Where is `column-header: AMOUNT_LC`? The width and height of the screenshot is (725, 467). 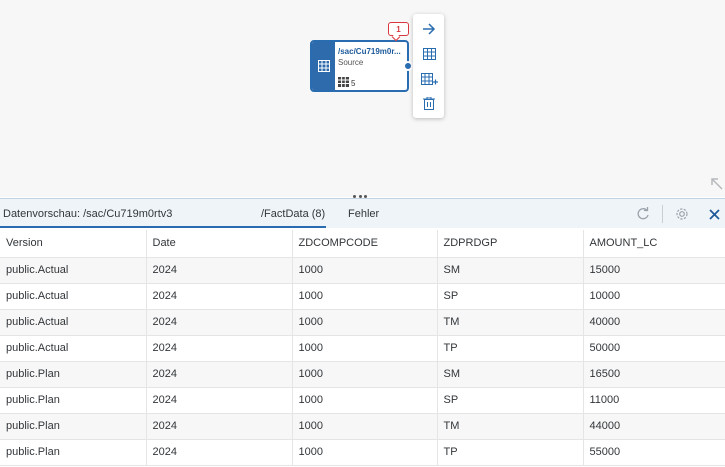
column-header: AMOUNT_LC is located at coordinates (654, 244).